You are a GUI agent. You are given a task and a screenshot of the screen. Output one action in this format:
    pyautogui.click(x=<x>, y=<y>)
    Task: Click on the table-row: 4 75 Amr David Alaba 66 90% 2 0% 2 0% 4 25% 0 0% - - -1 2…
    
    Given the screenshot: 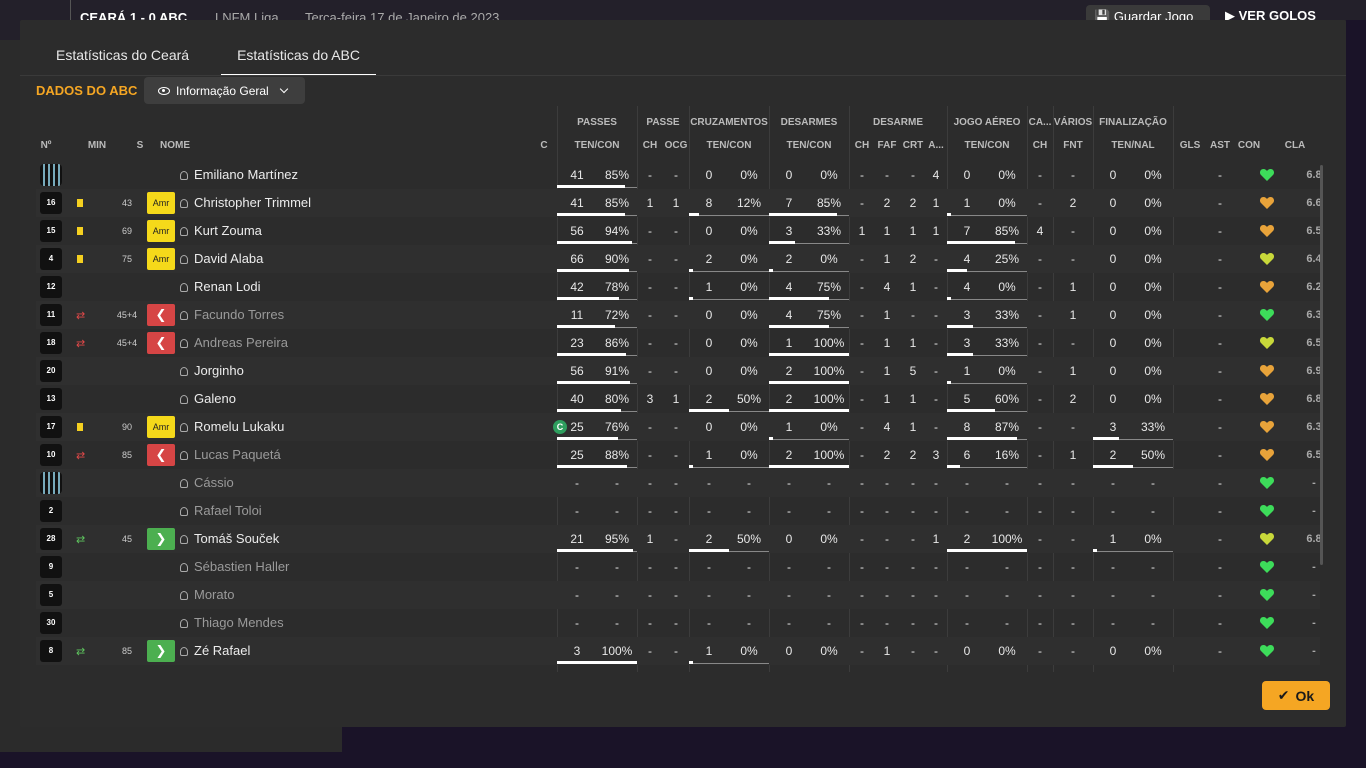 What is the action you would take?
    pyautogui.click(x=678, y=259)
    